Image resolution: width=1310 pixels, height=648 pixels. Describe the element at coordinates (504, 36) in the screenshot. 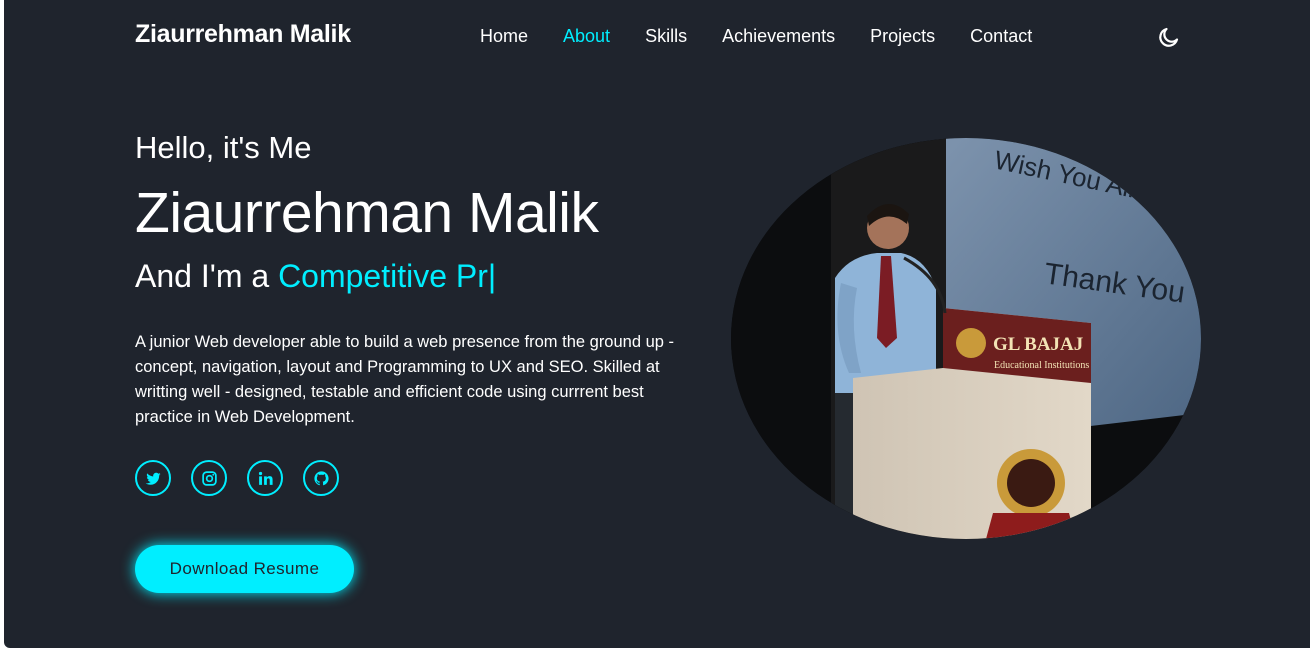

I see `nav-home: Home` at that location.